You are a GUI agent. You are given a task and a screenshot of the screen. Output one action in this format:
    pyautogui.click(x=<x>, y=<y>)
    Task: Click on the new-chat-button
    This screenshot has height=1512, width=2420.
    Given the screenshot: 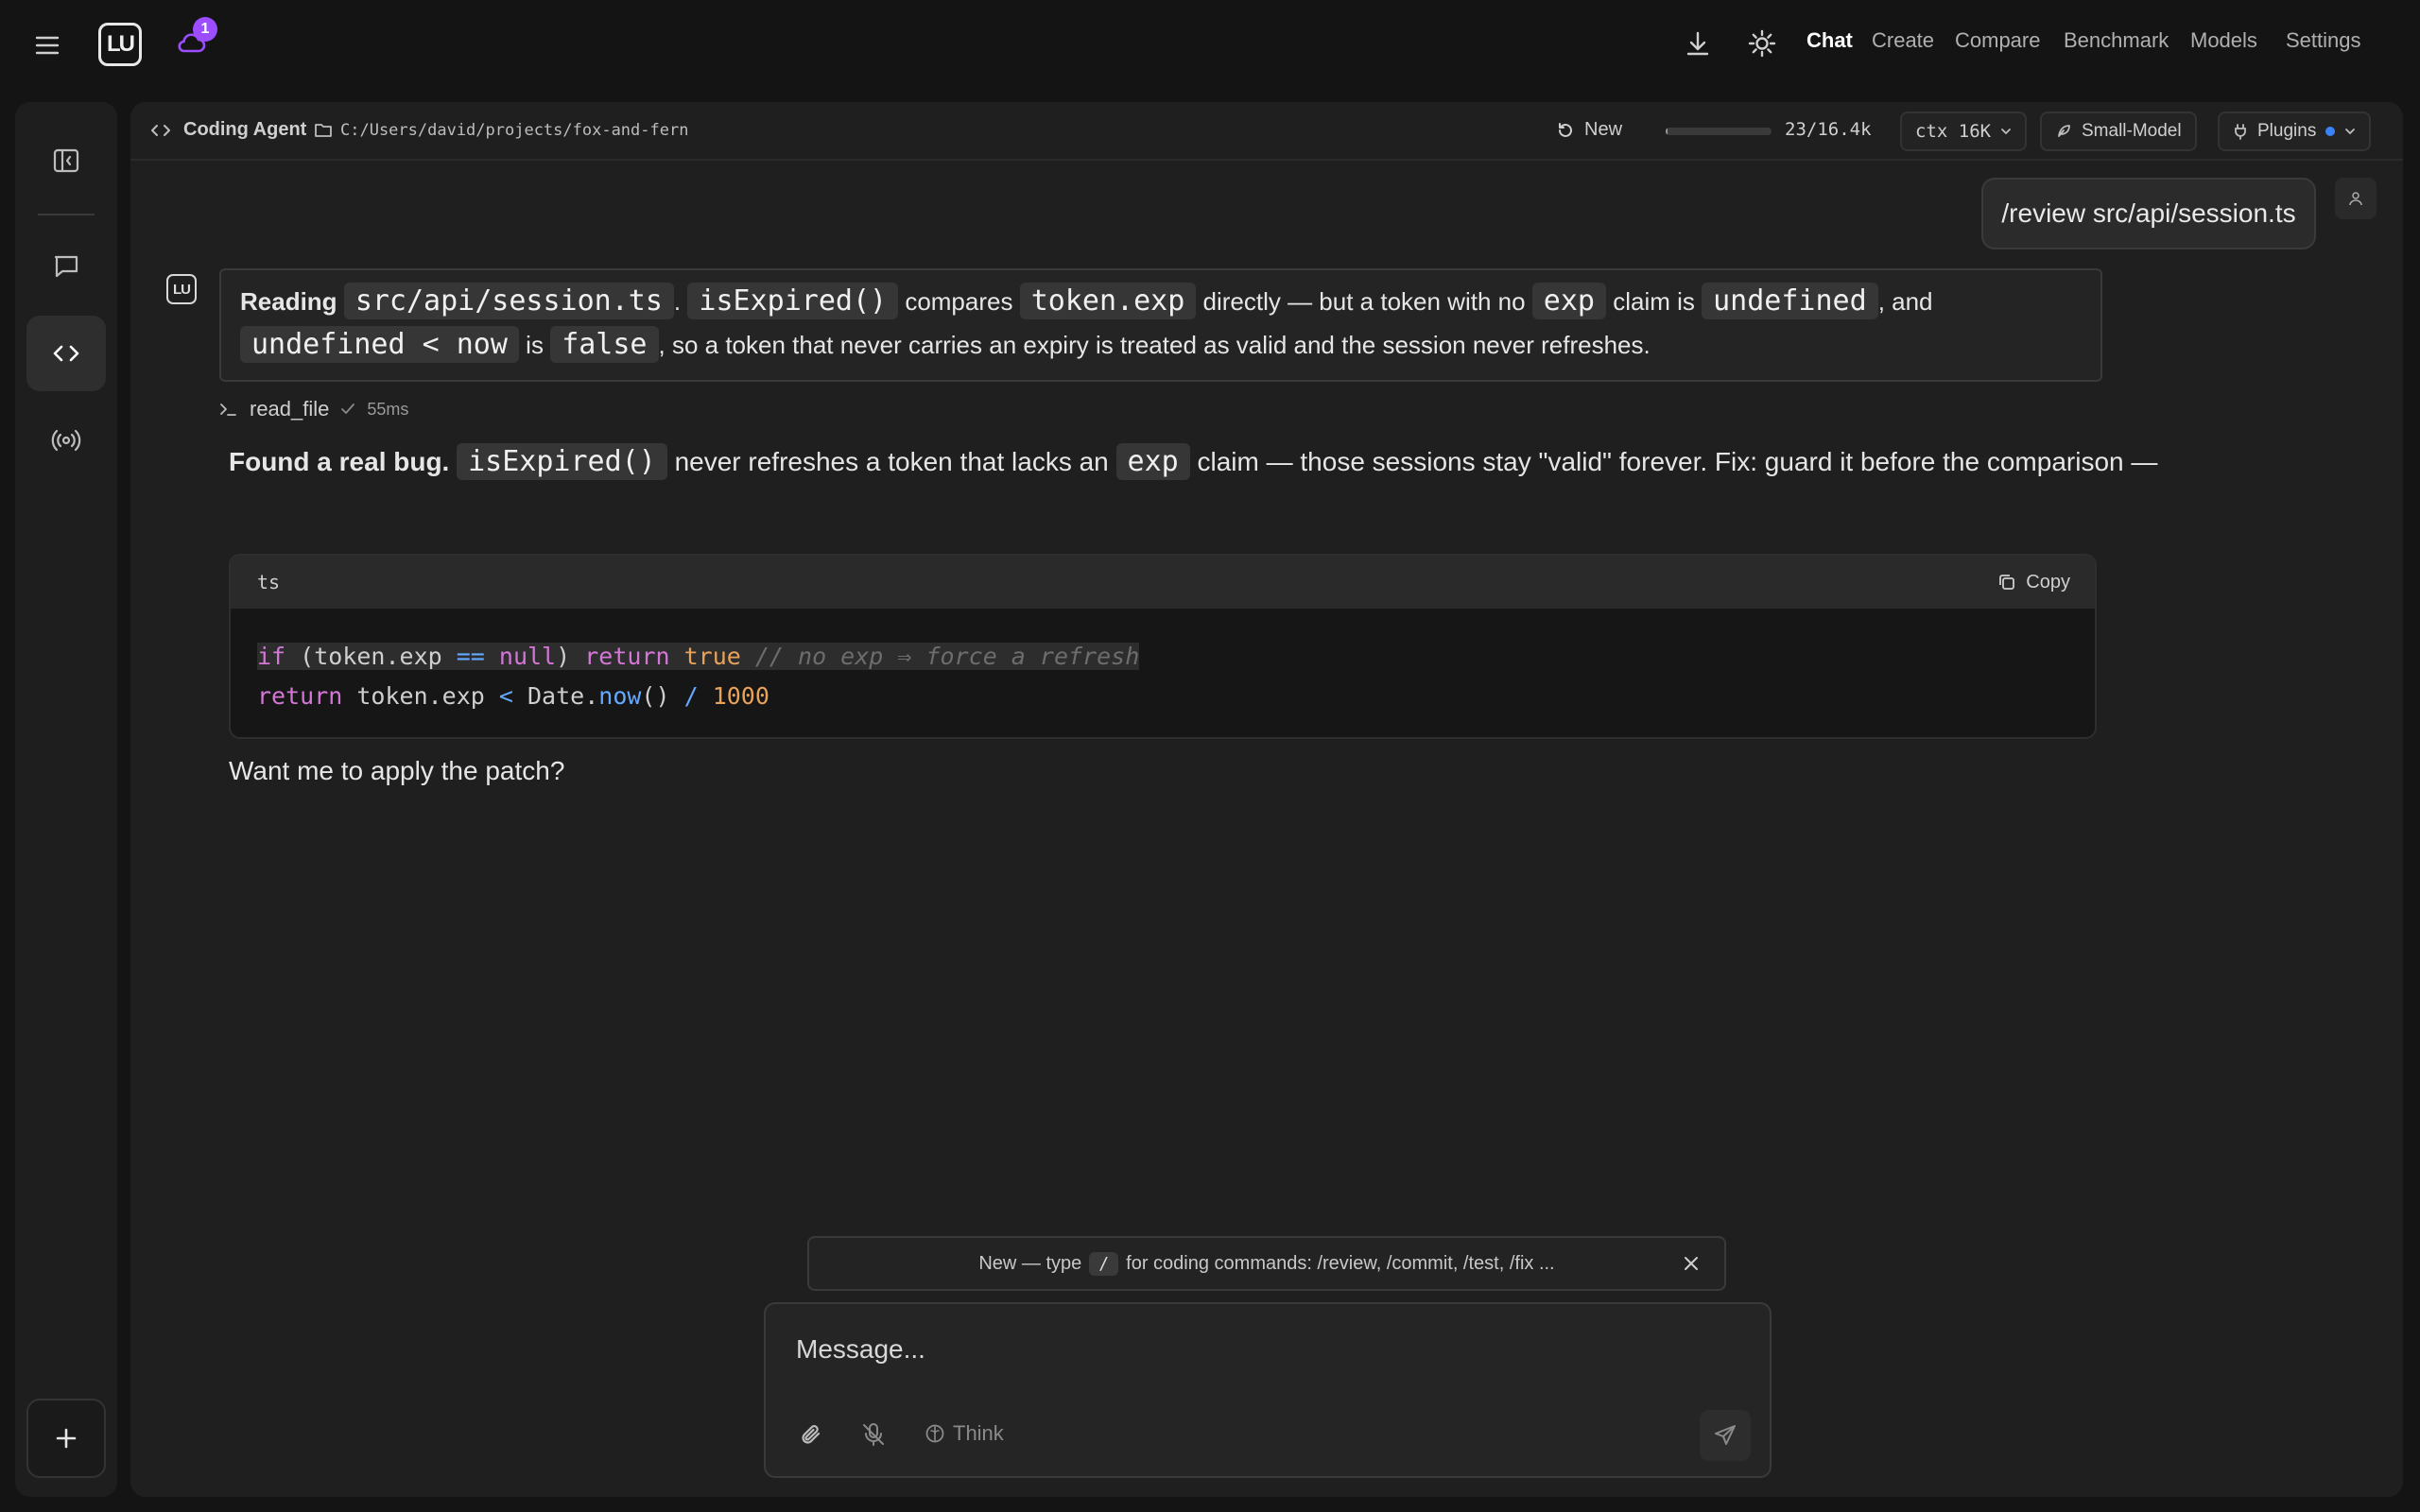 What is the action you would take?
    pyautogui.click(x=66, y=1438)
    